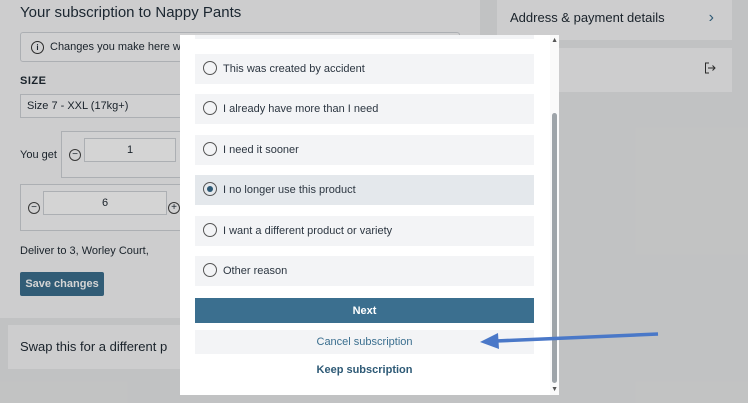  I want to click on option-label: I need it sooner, so click(261, 150).